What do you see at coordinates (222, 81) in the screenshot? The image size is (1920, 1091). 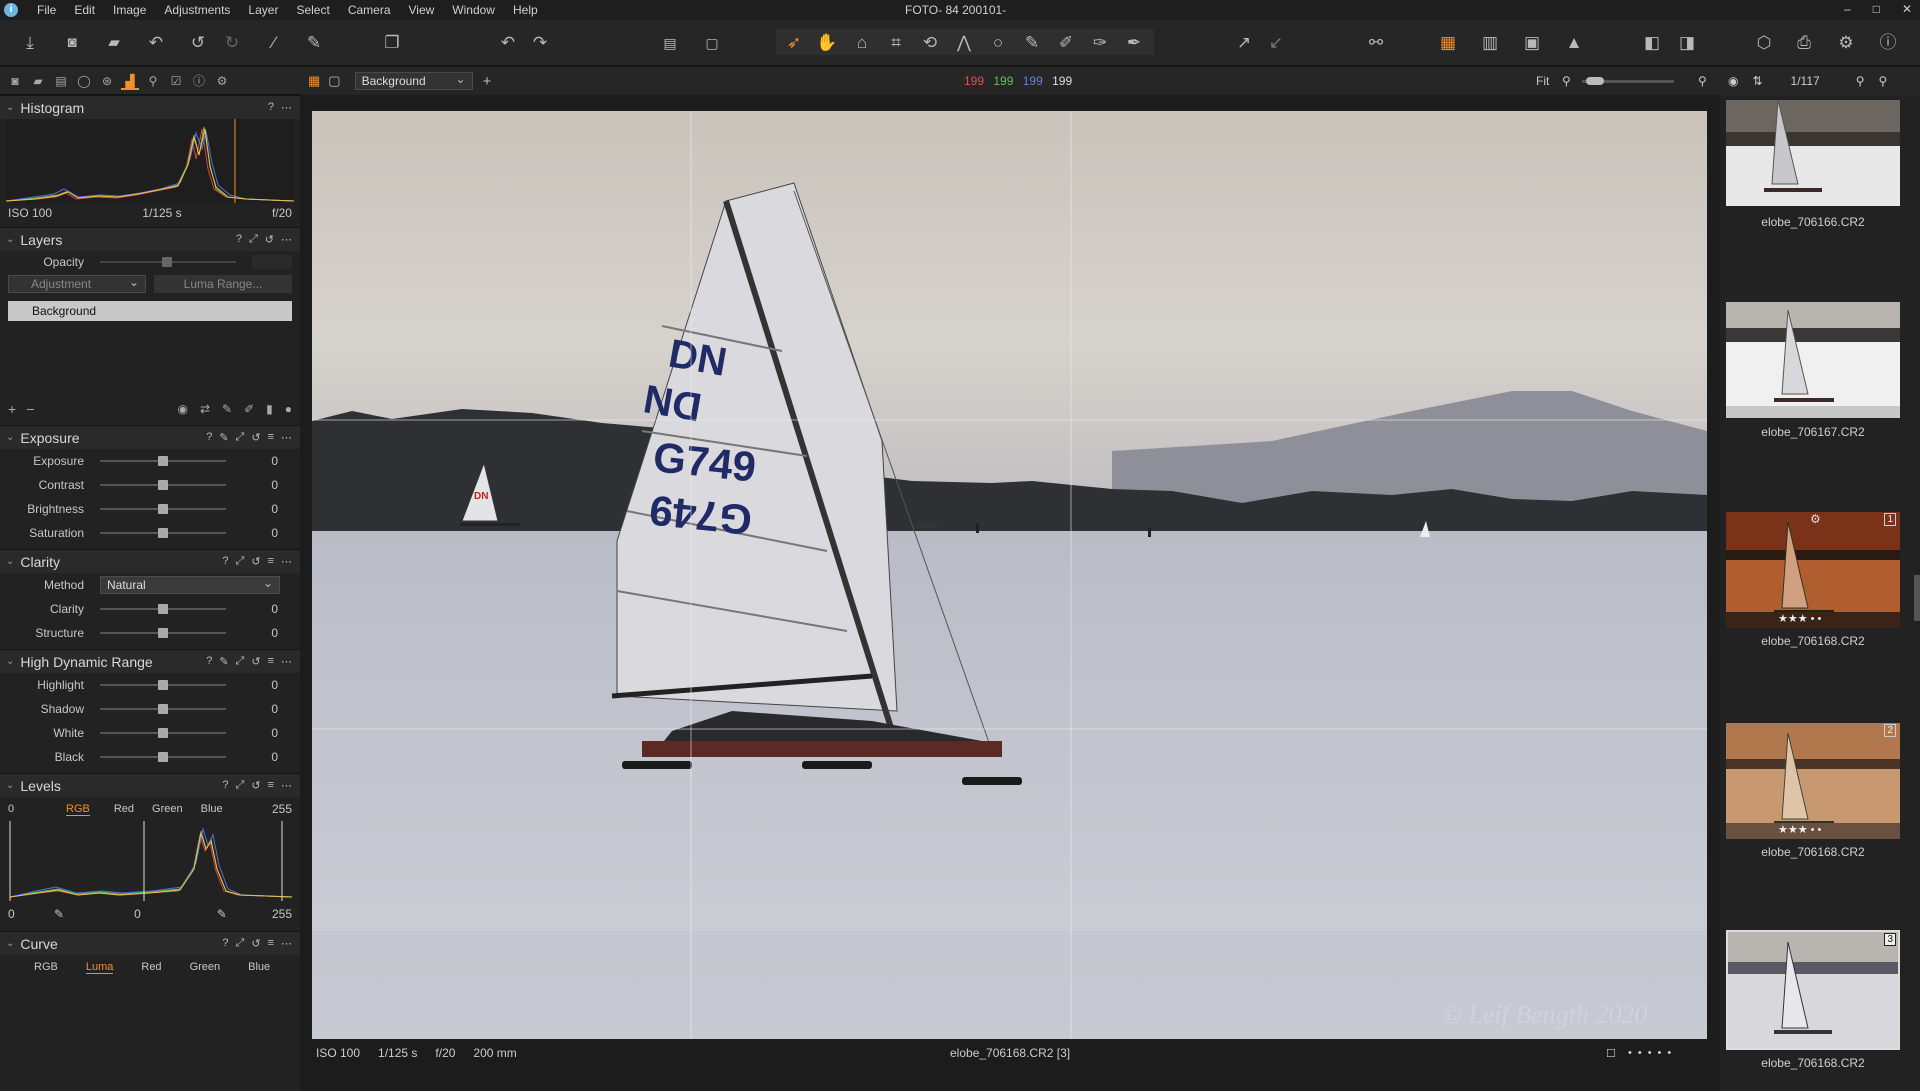 I see `tab-settings: ⚙` at bounding box center [222, 81].